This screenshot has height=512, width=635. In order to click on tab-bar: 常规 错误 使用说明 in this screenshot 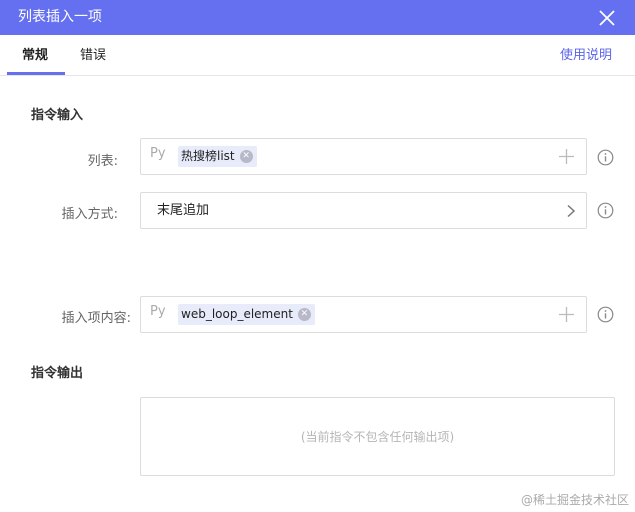, I will do `click(317, 55)`.